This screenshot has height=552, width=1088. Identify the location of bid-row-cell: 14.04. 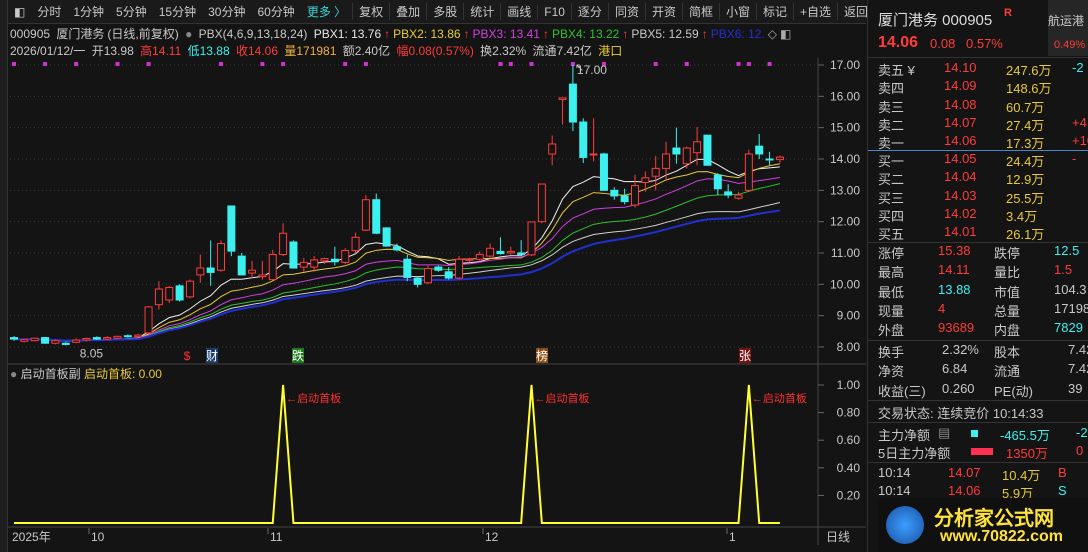
(960, 177).